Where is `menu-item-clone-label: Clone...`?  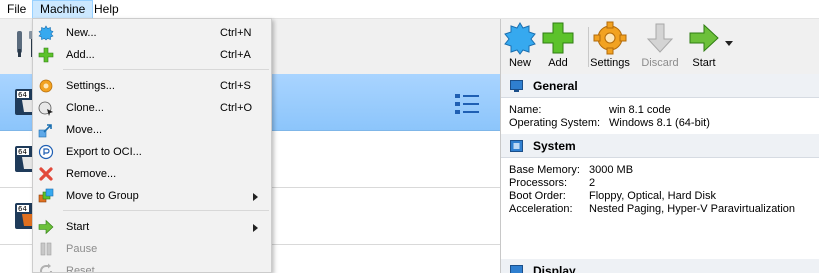
menu-item-clone-label: Clone... is located at coordinates (85, 108).